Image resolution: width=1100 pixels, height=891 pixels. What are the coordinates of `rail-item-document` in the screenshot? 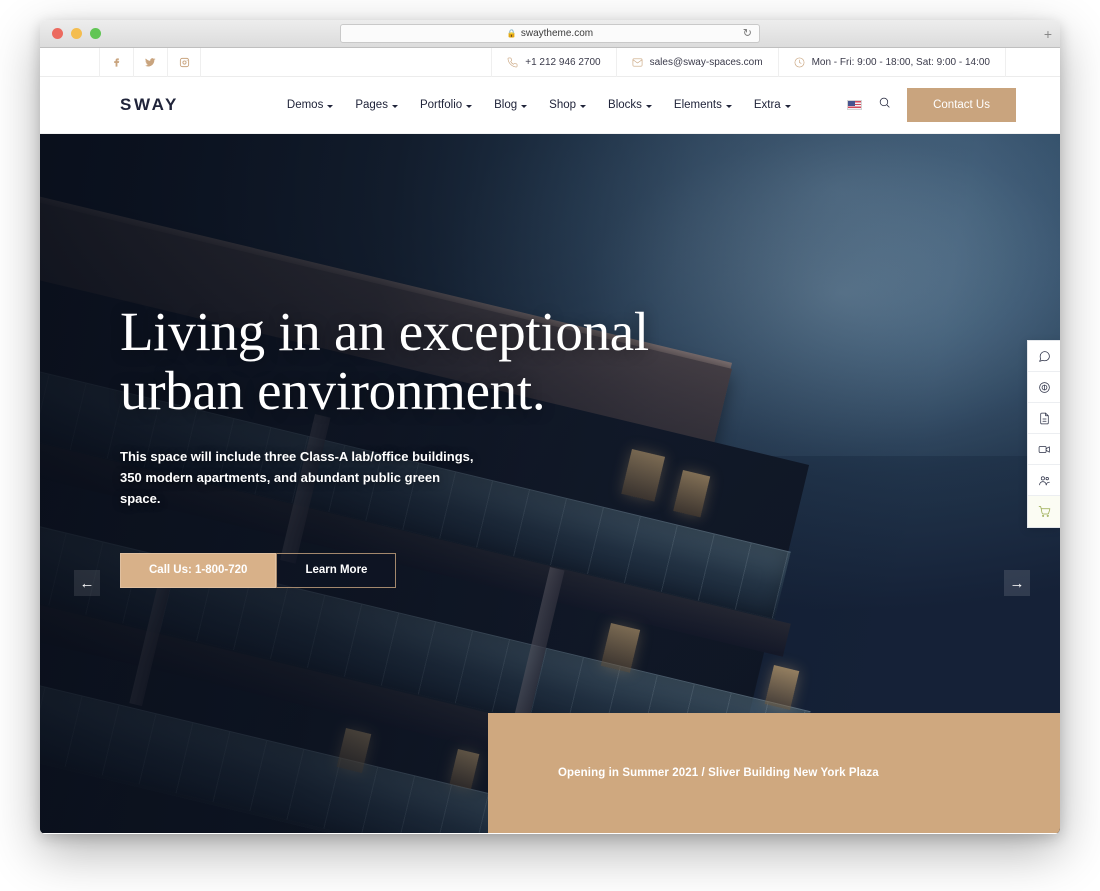 It's located at (1044, 418).